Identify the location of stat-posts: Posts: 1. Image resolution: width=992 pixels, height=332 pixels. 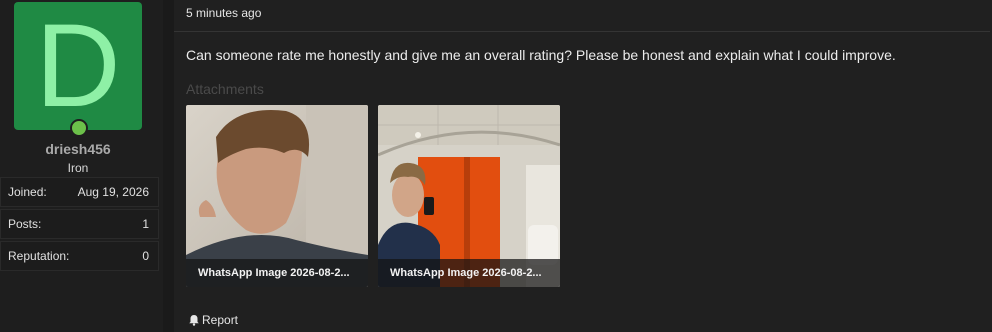
(79, 224).